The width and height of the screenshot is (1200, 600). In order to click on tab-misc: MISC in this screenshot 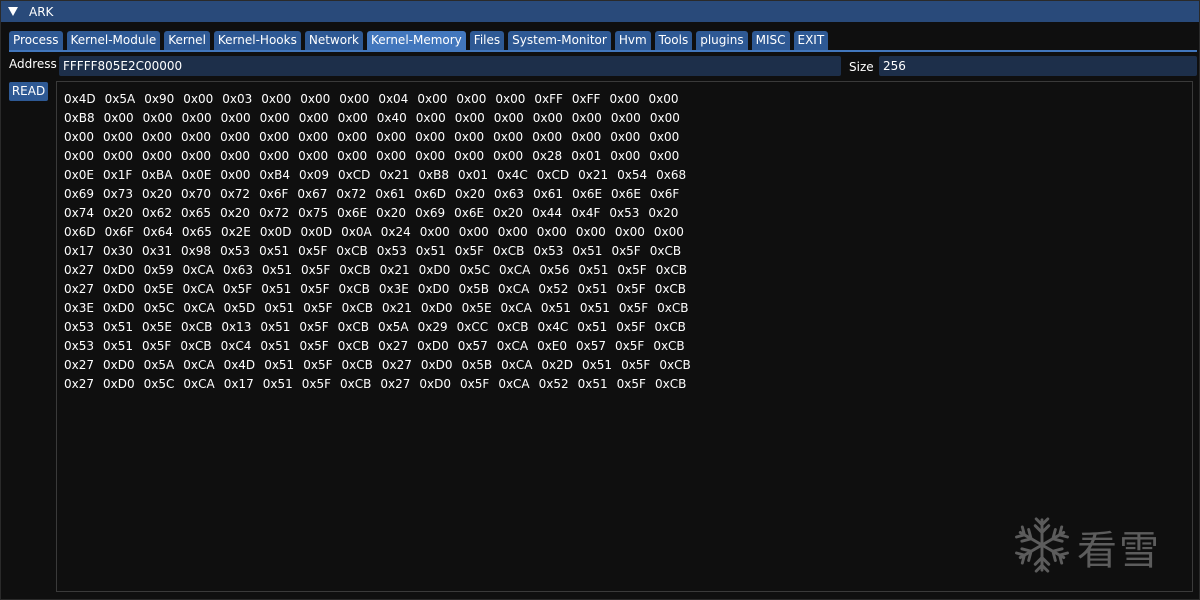, I will do `click(770, 40)`.